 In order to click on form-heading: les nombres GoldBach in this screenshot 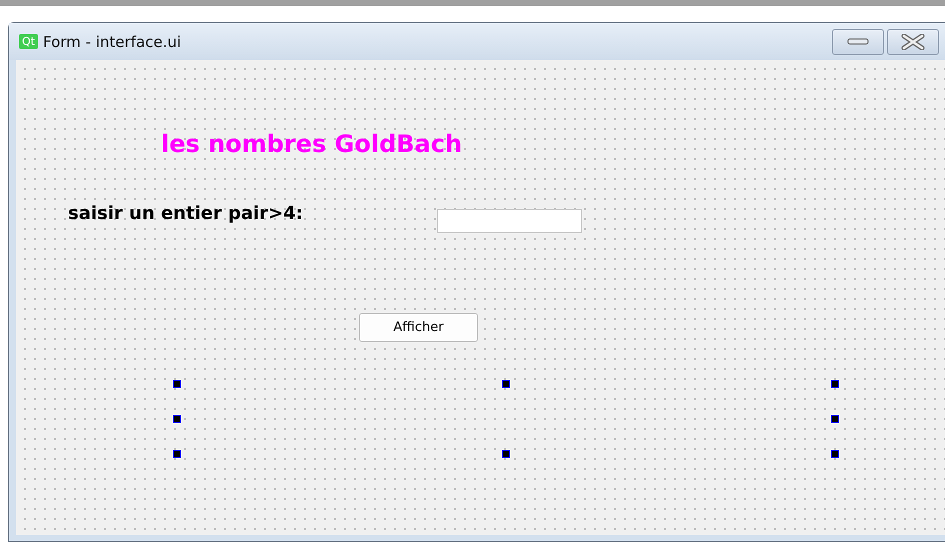, I will do `click(311, 144)`.